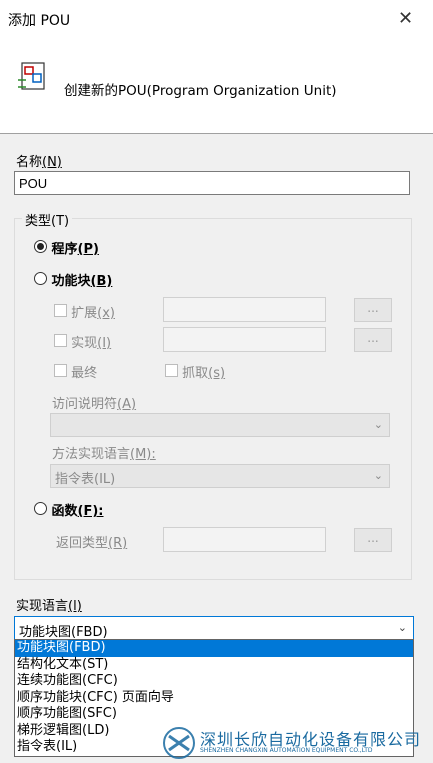  What do you see at coordinates (220, 425) in the screenshot?
I see `access-spec-combo: ⌄` at bounding box center [220, 425].